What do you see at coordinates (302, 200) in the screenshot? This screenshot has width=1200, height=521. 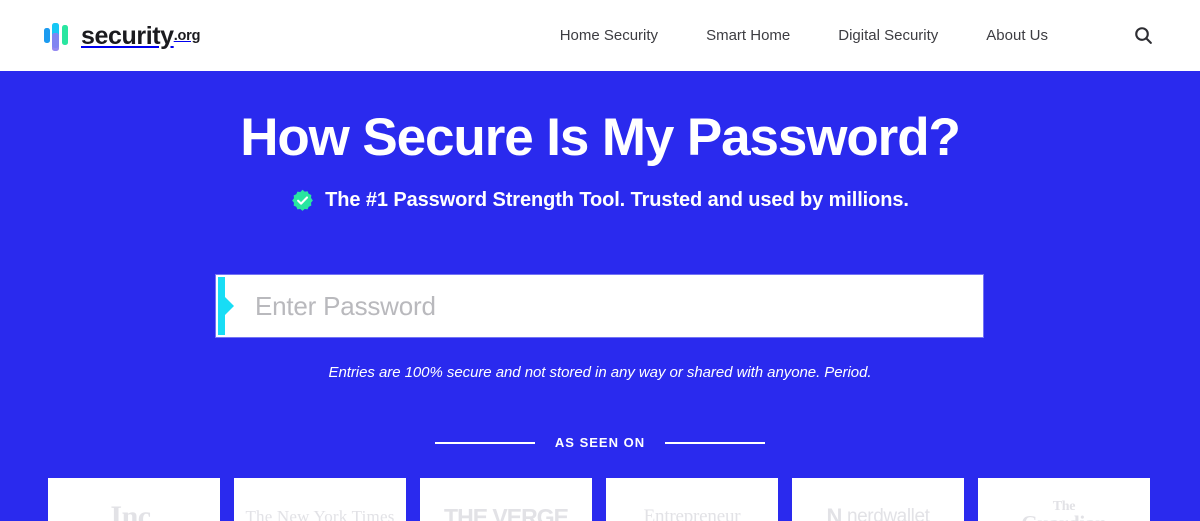 I see `verified-check-badge-icon` at bounding box center [302, 200].